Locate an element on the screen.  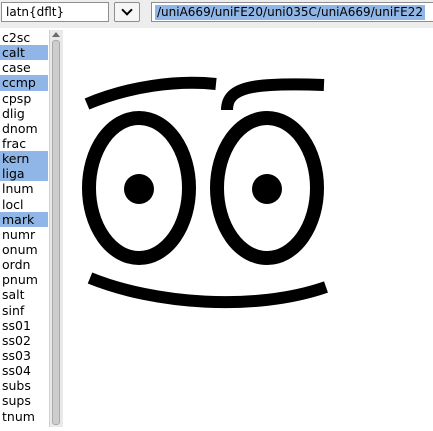
feature-item-pnum: pnum is located at coordinates (24, 279).